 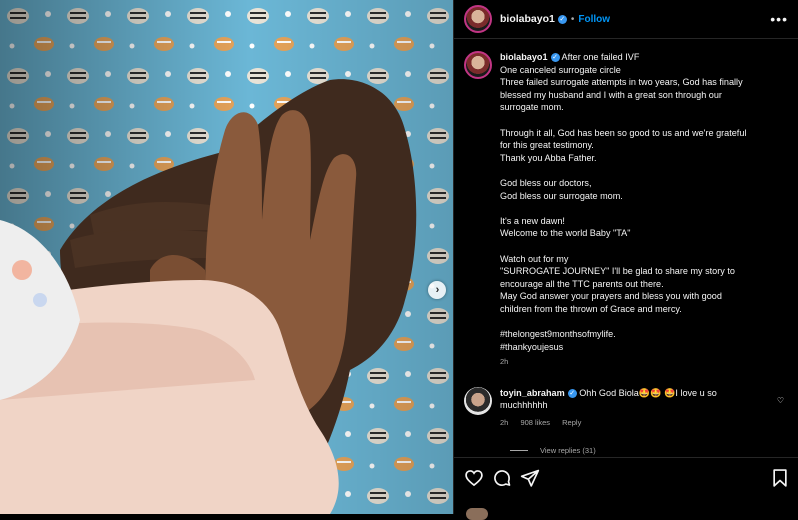 I want to click on comment-icon, so click(x=502, y=478).